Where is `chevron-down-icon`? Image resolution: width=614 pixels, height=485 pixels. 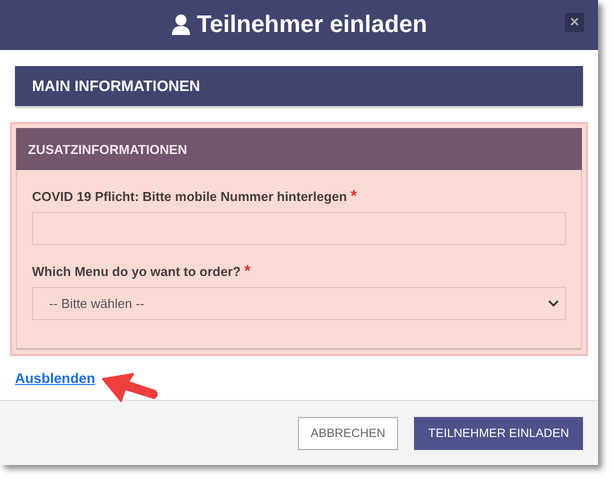
chevron-down-icon is located at coordinates (553, 303).